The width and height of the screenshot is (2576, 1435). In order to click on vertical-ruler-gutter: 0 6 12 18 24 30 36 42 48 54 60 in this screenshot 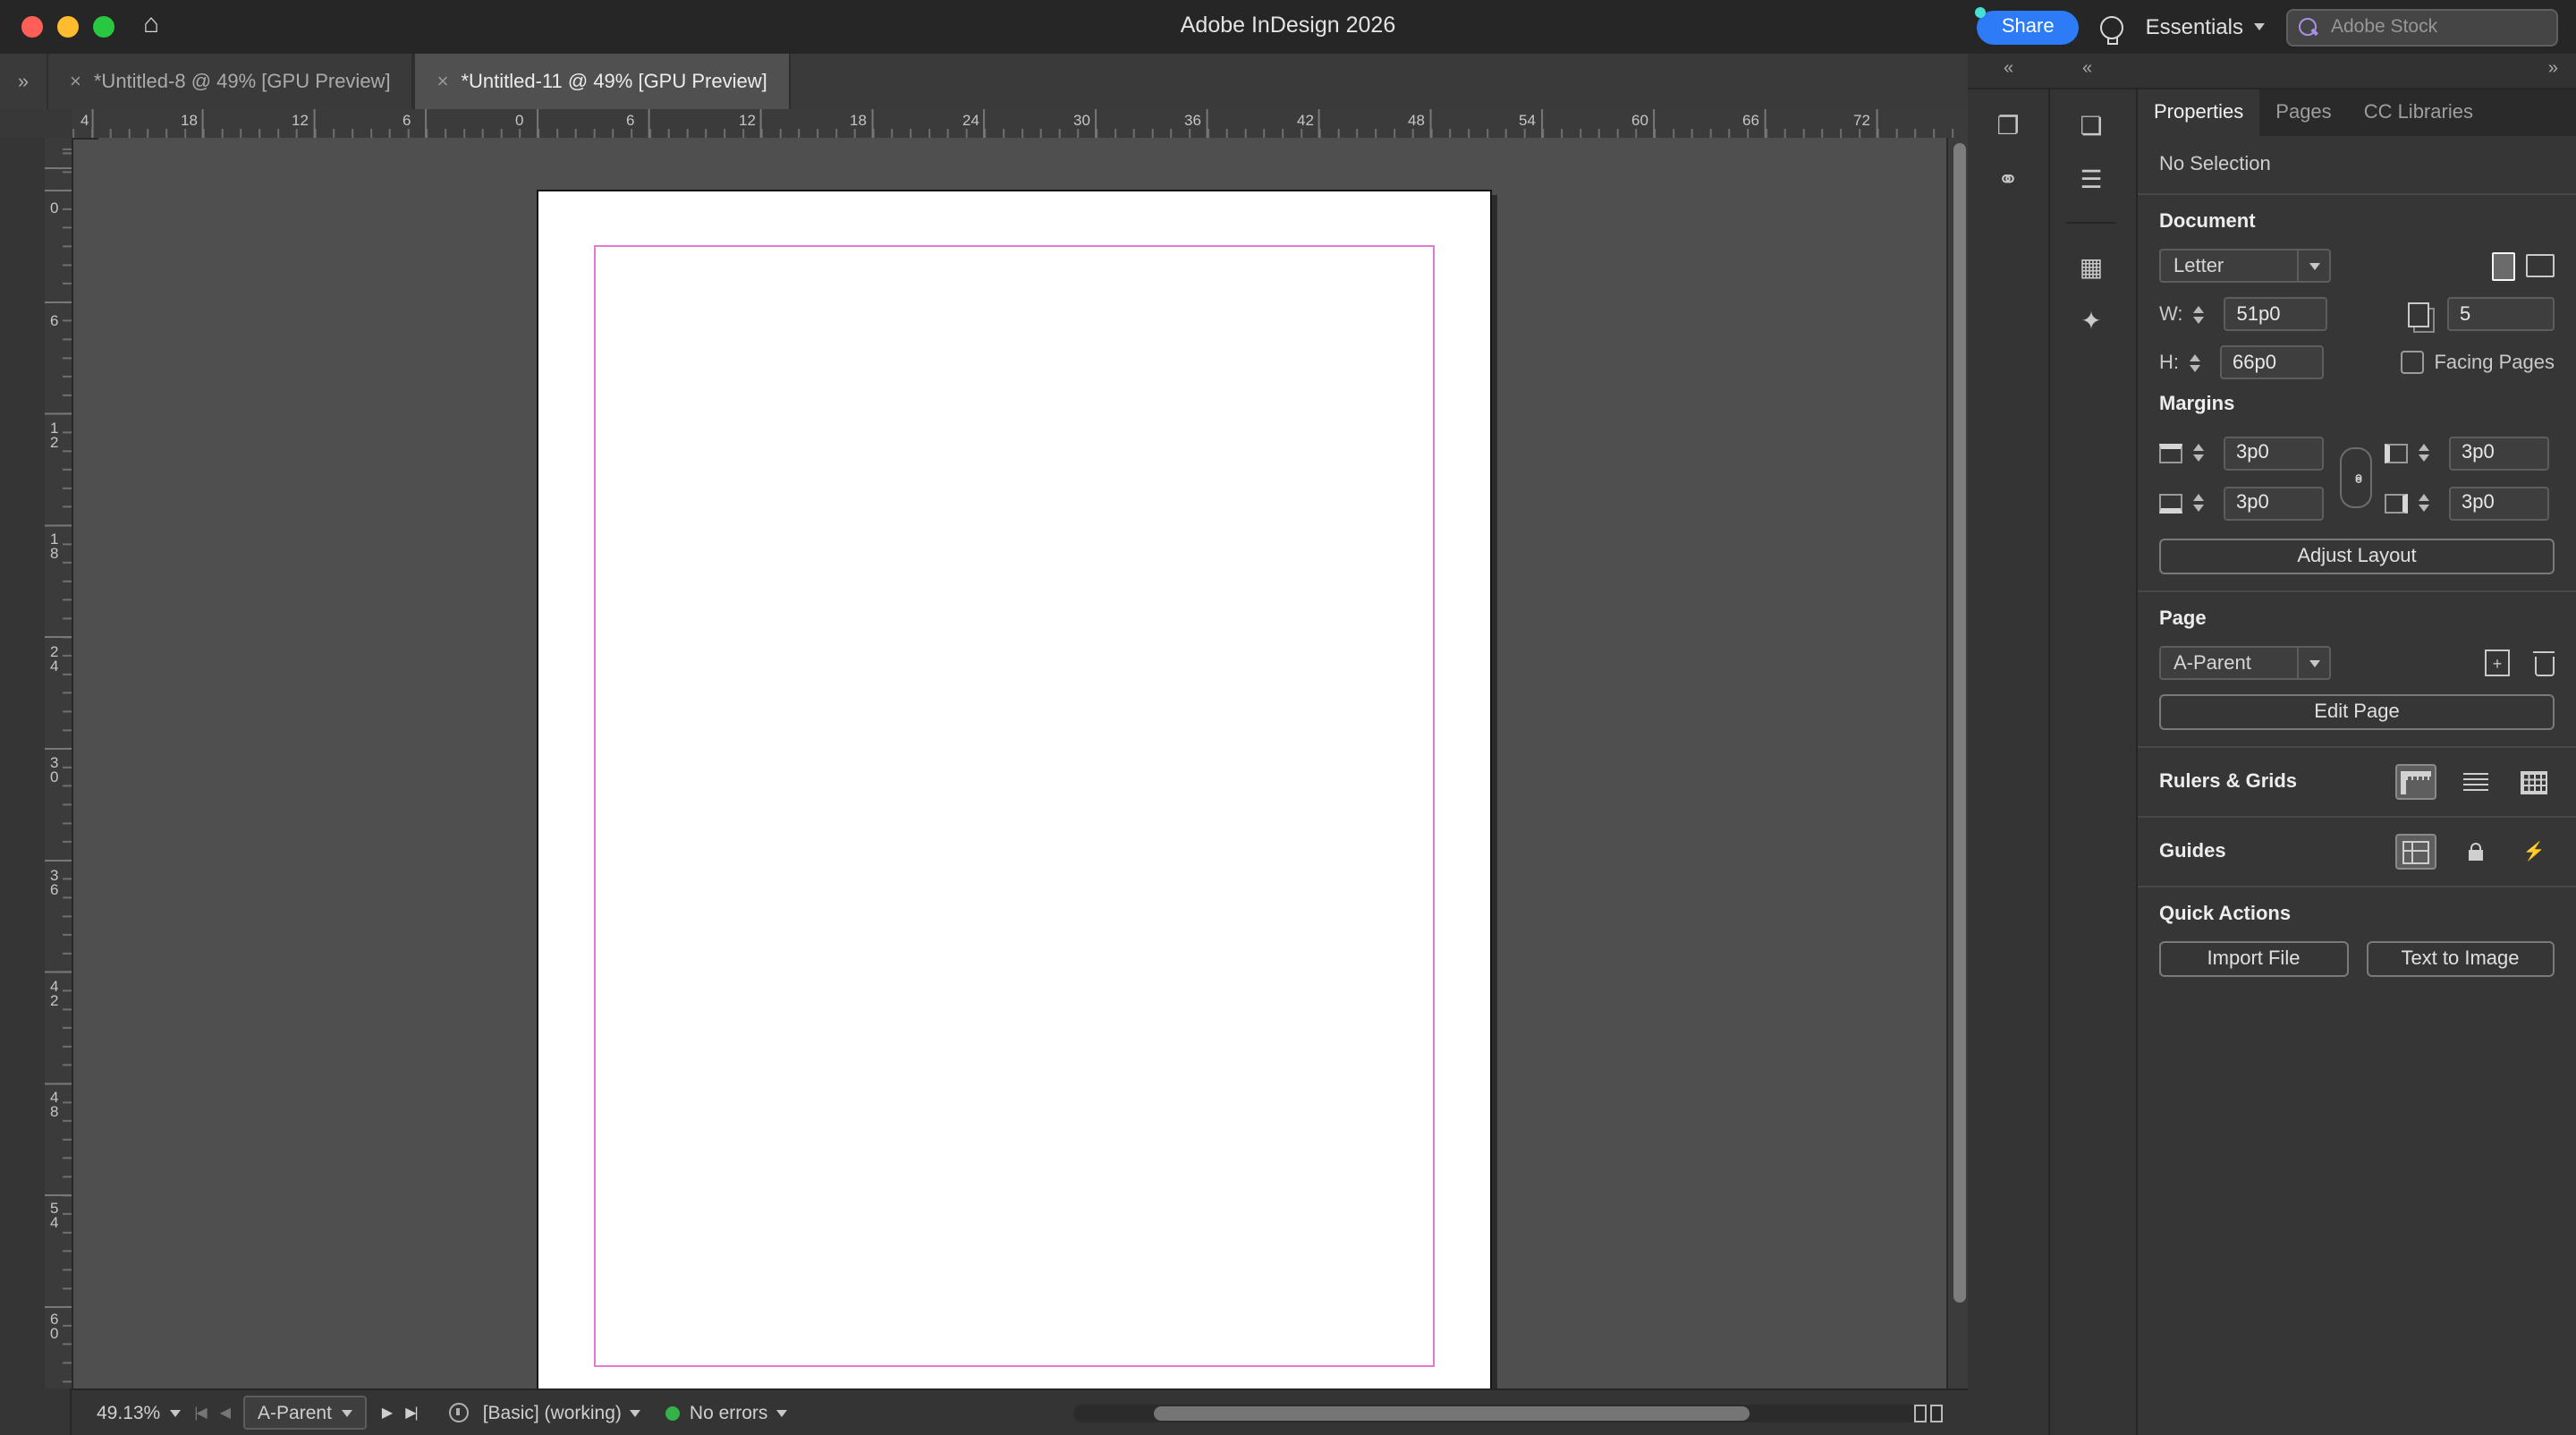, I will do `click(36, 763)`.